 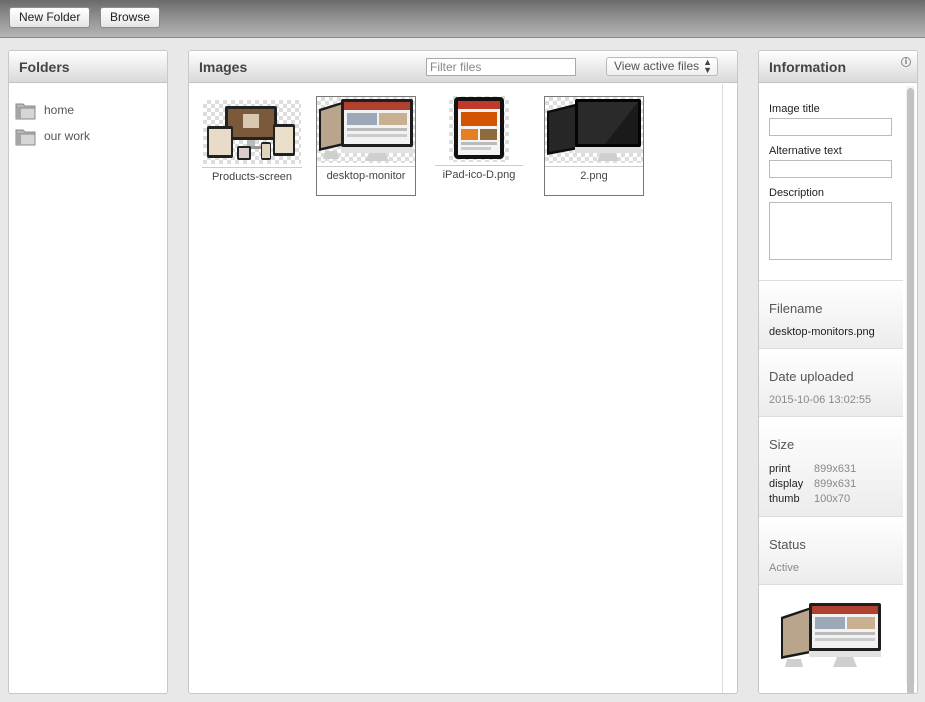 I want to click on file-name: Products-screen, so click(x=252, y=175).